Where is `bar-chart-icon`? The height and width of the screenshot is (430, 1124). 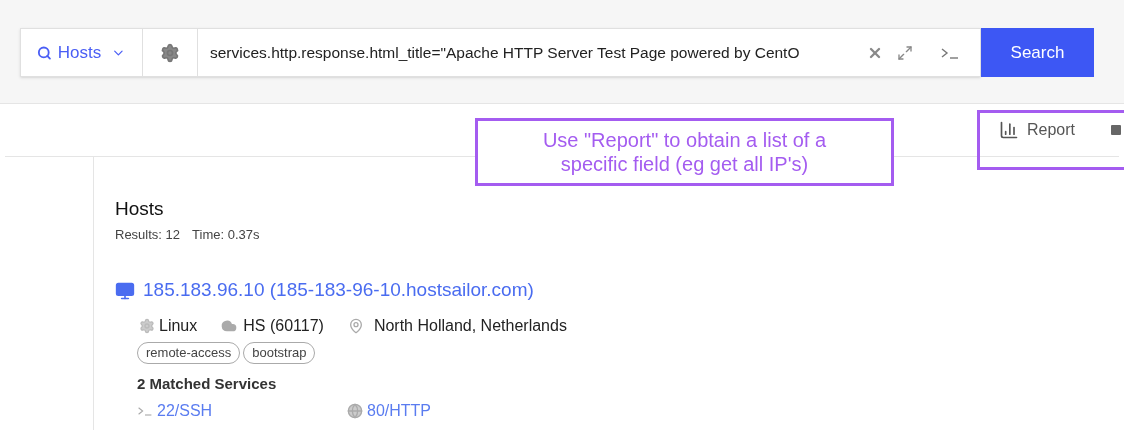
bar-chart-icon is located at coordinates (1008, 130).